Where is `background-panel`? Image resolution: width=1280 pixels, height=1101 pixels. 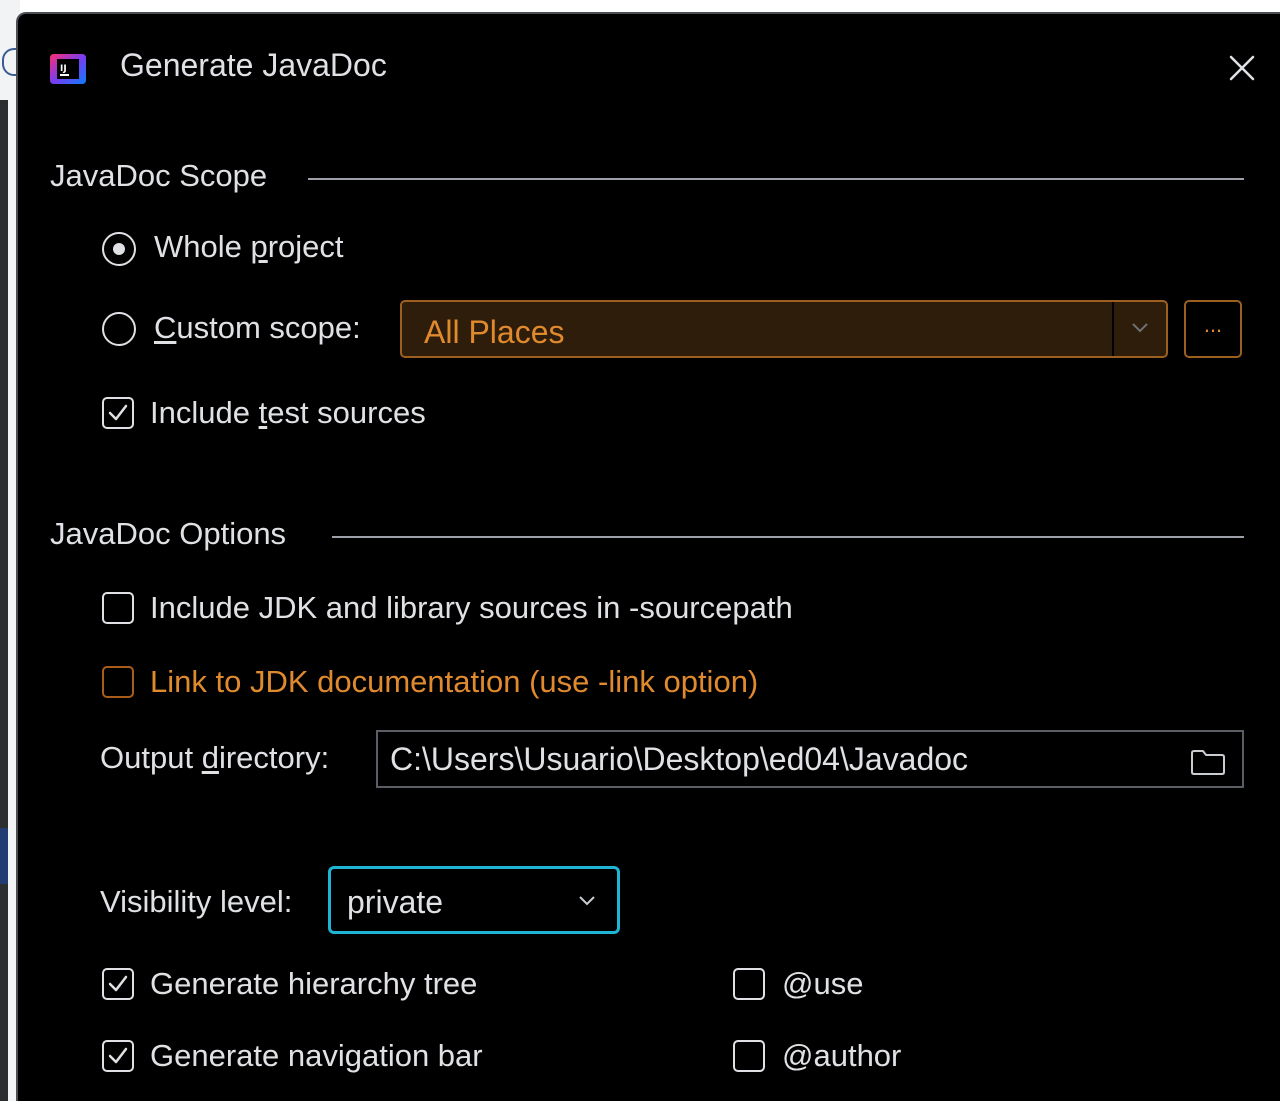 background-panel is located at coordinates (4, 600).